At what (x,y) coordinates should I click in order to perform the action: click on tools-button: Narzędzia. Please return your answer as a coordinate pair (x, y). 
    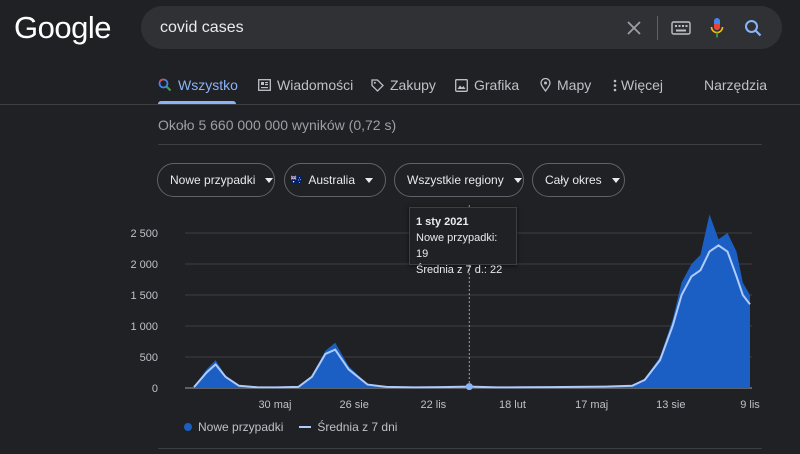
    Looking at the image, I should click on (735, 85).